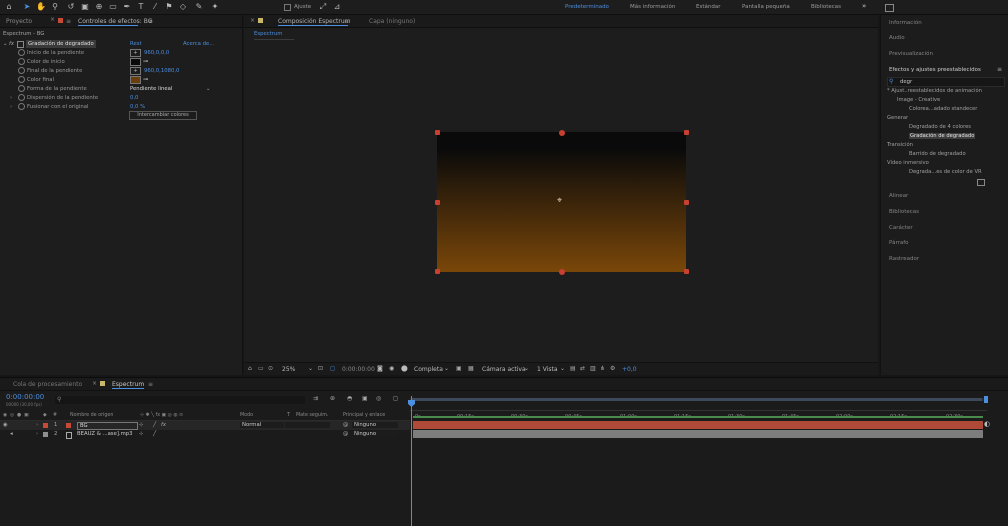 The height and width of the screenshot is (526, 1008). I want to click on camera-tool-icon: ▣, so click(85, 7).